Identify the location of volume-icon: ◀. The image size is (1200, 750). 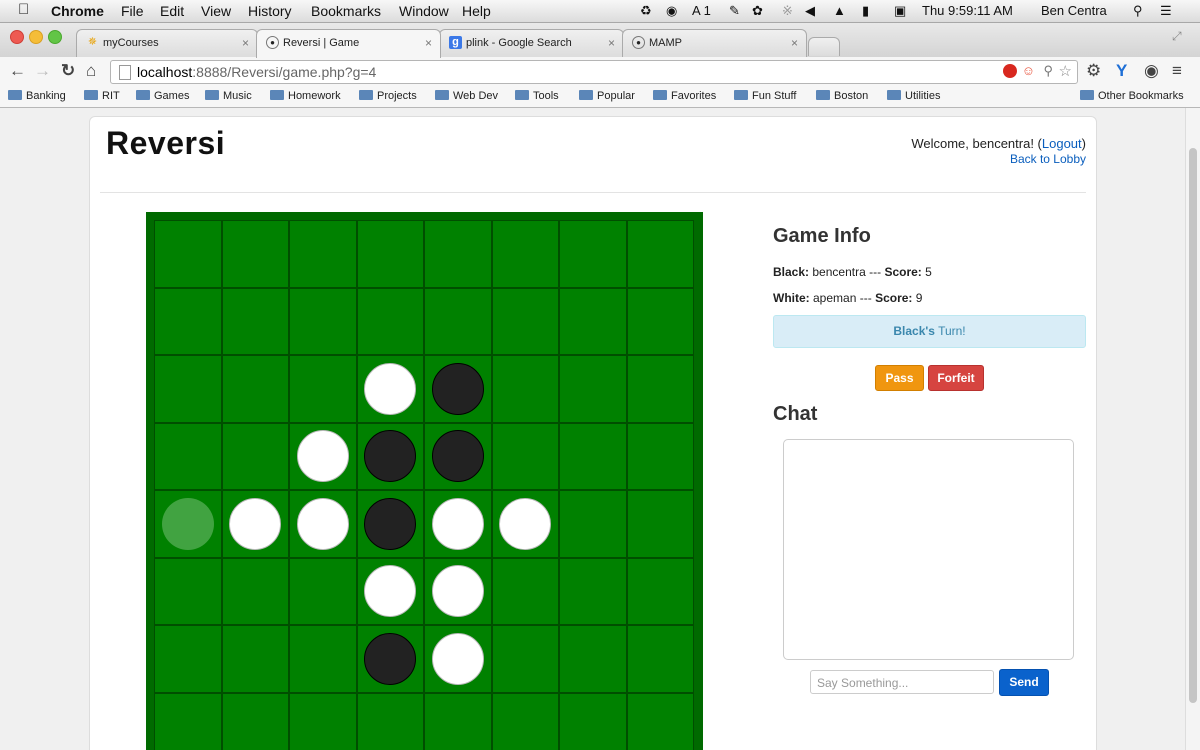
(810, 11).